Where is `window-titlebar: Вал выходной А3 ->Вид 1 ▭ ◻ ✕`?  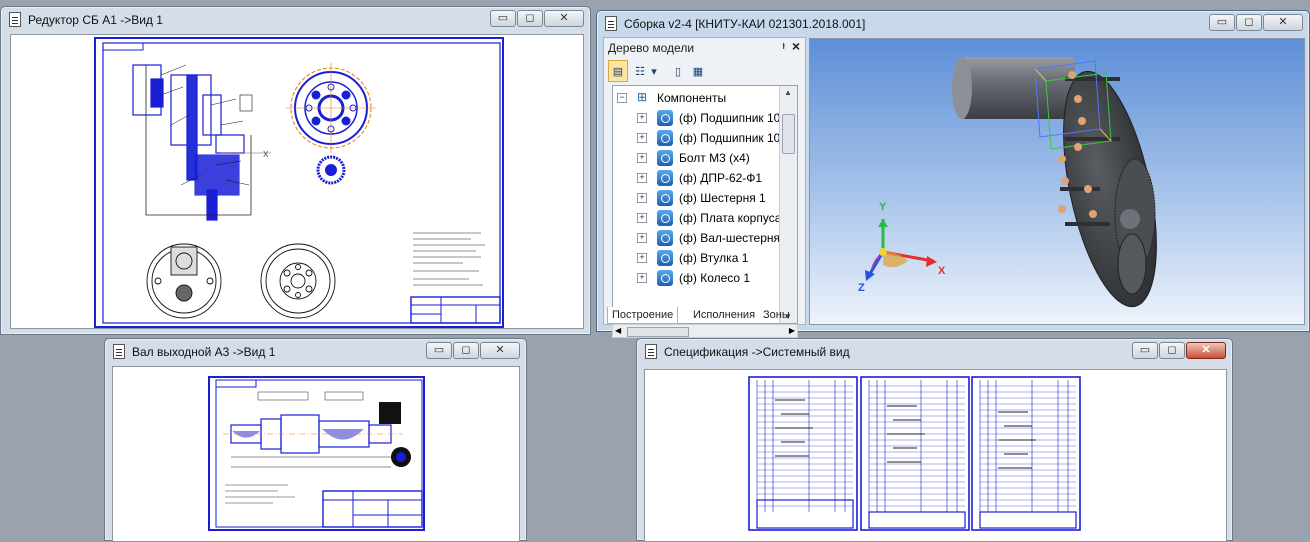 window-titlebar: Вал выходной А3 ->Вид 1 ▭ ◻ ✕ is located at coordinates (315, 352).